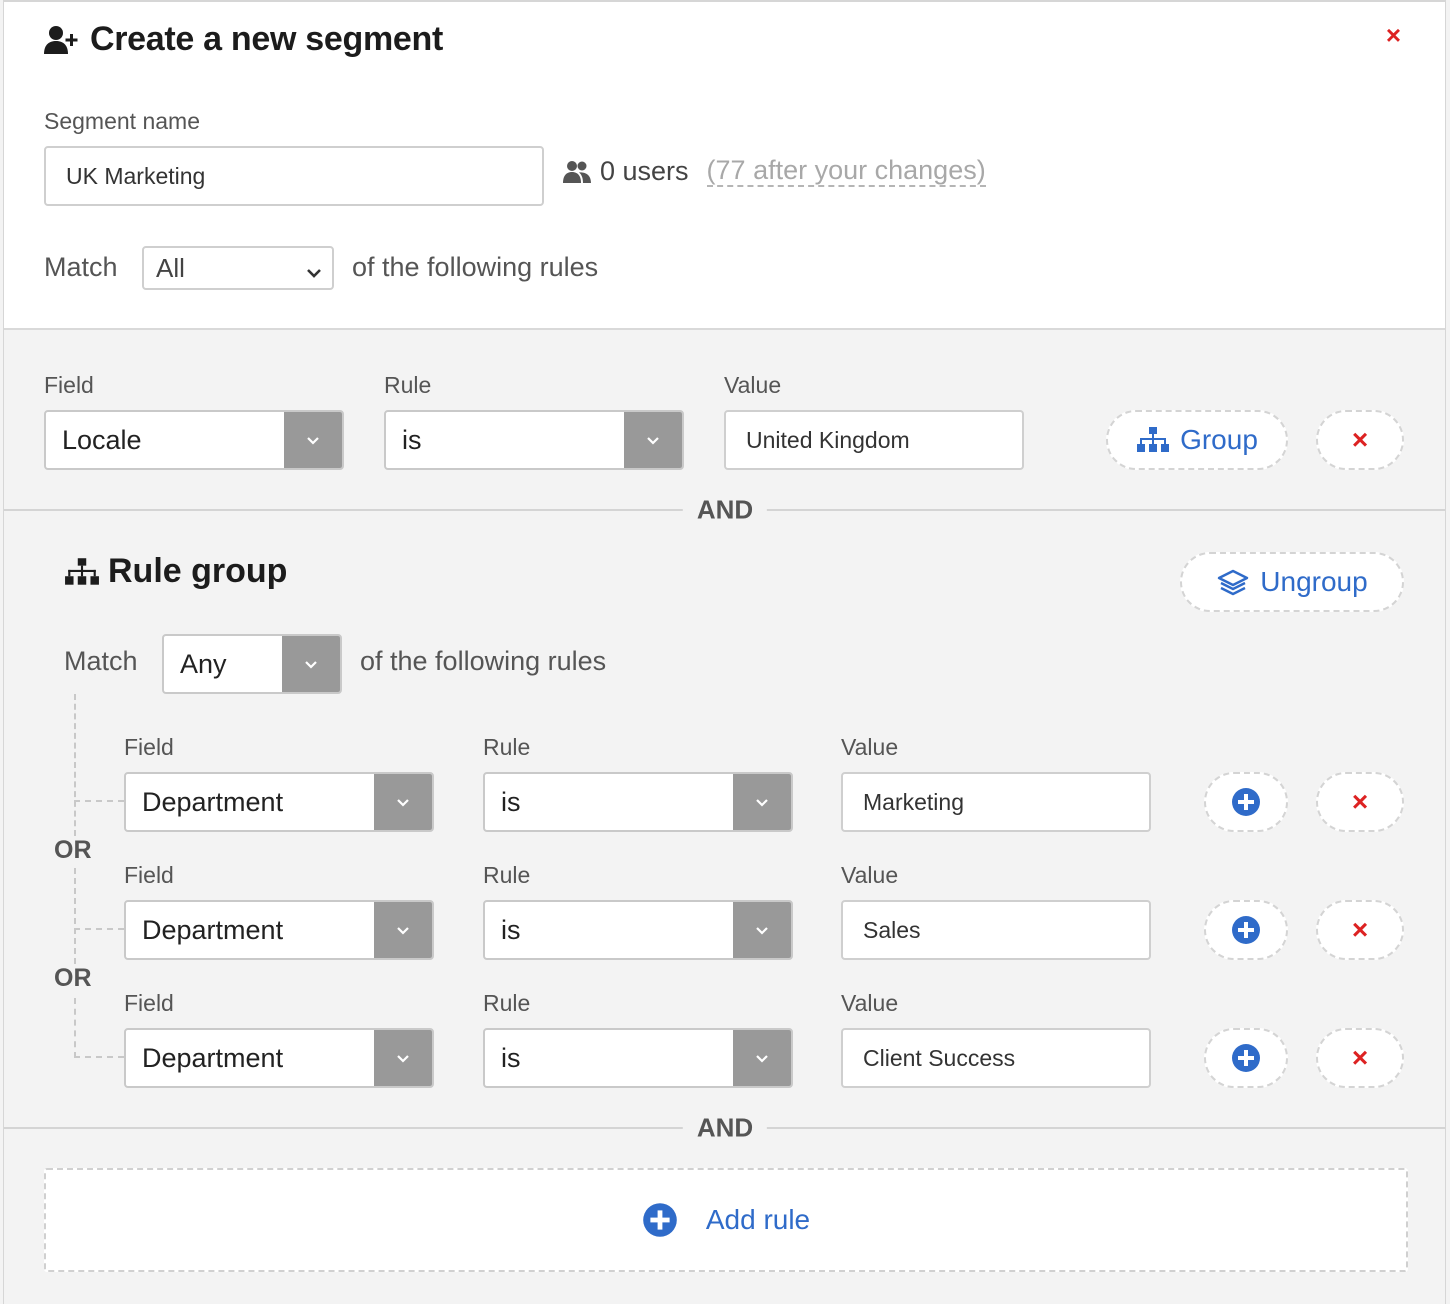 Image resolution: width=1450 pixels, height=1304 pixels. I want to click on segment-name-input: UK Marketing, so click(294, 176).